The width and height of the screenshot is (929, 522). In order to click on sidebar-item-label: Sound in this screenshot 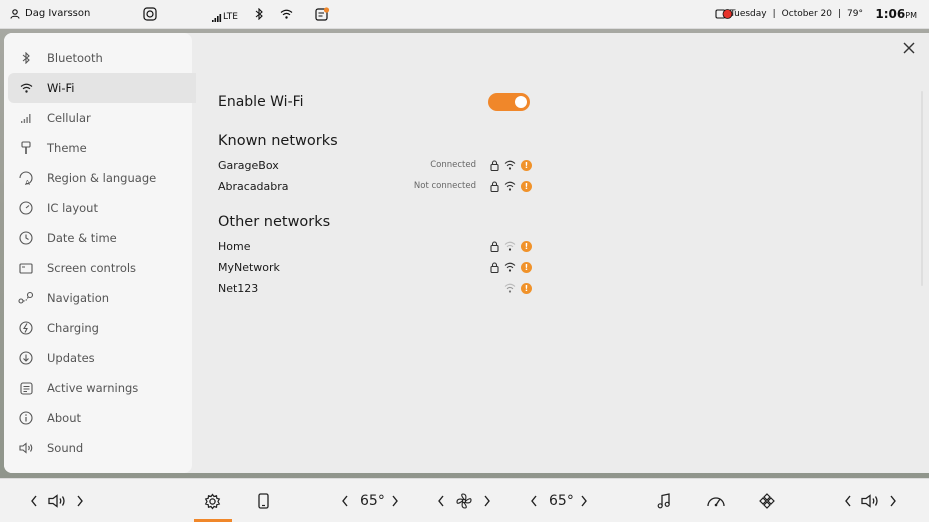, I will do `click(65, 448)`.